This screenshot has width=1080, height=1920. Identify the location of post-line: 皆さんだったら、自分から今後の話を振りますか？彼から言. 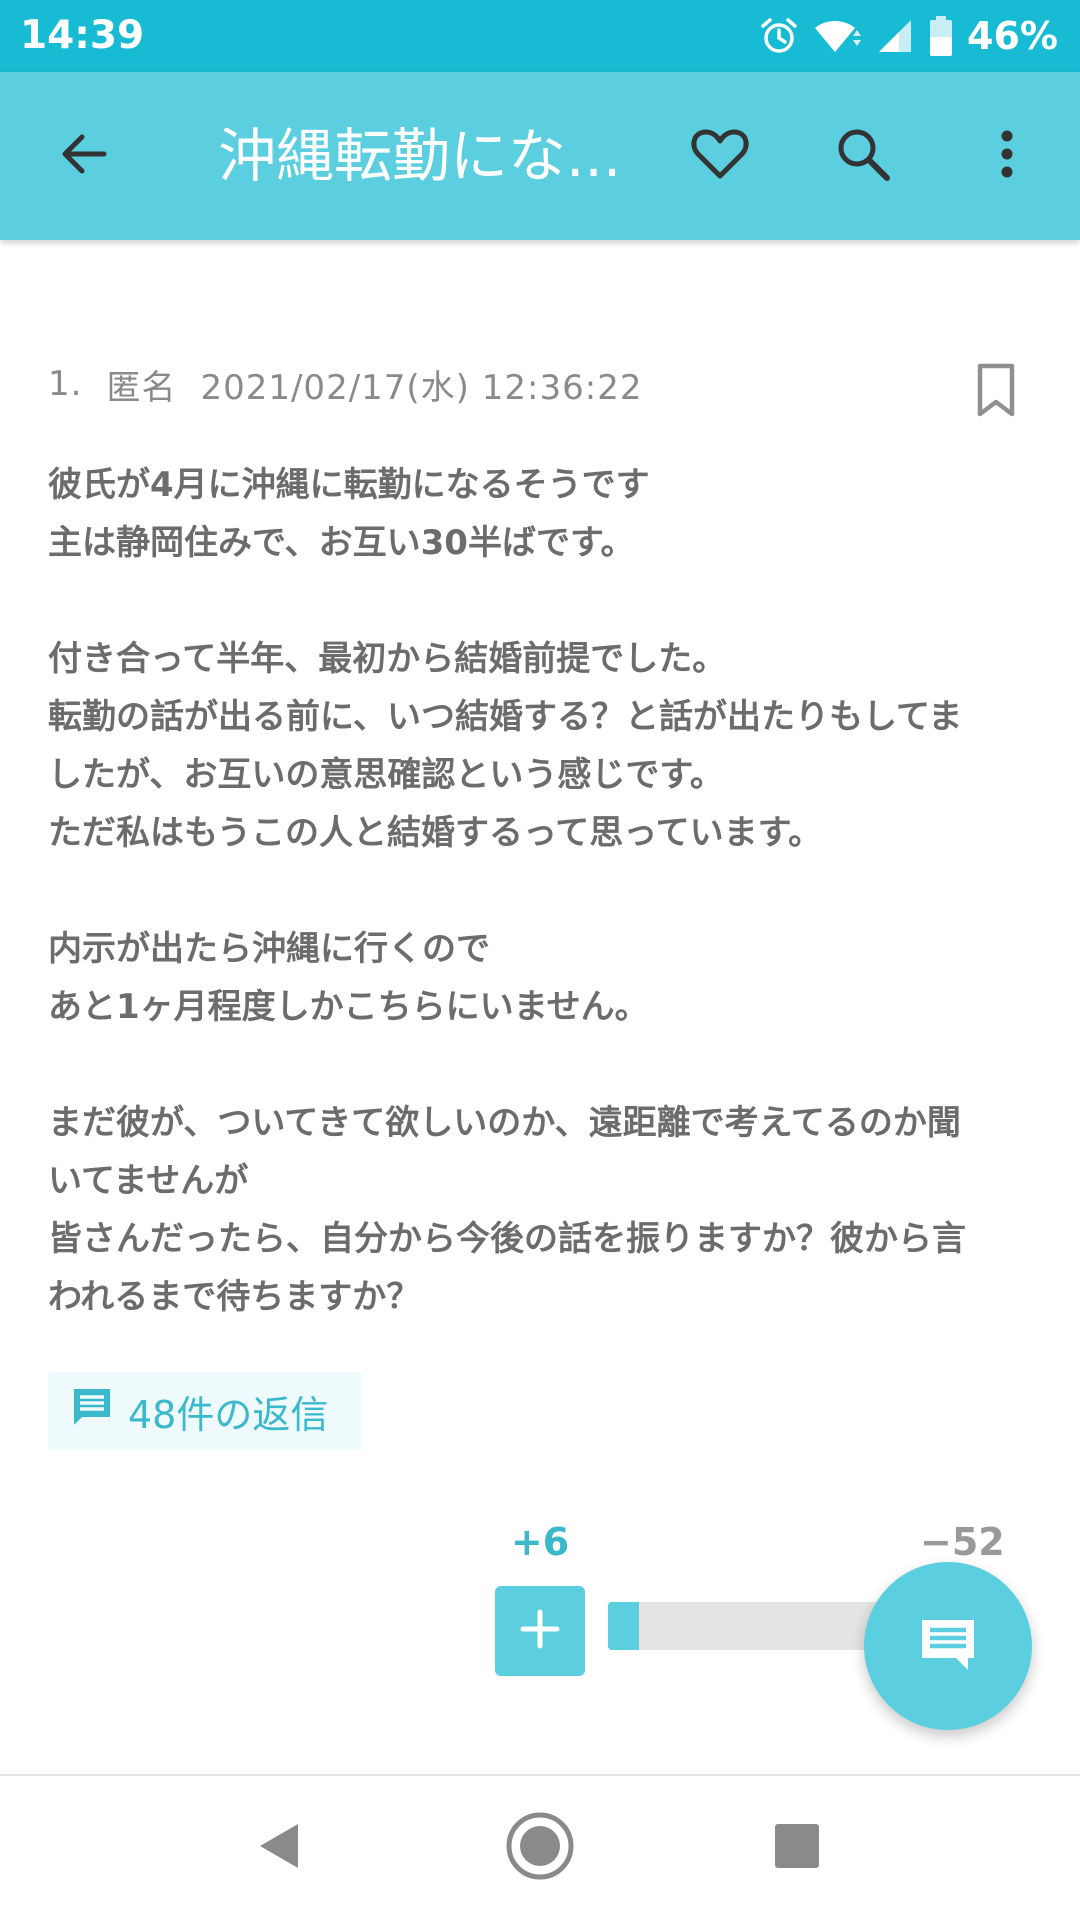
(507, 1239).